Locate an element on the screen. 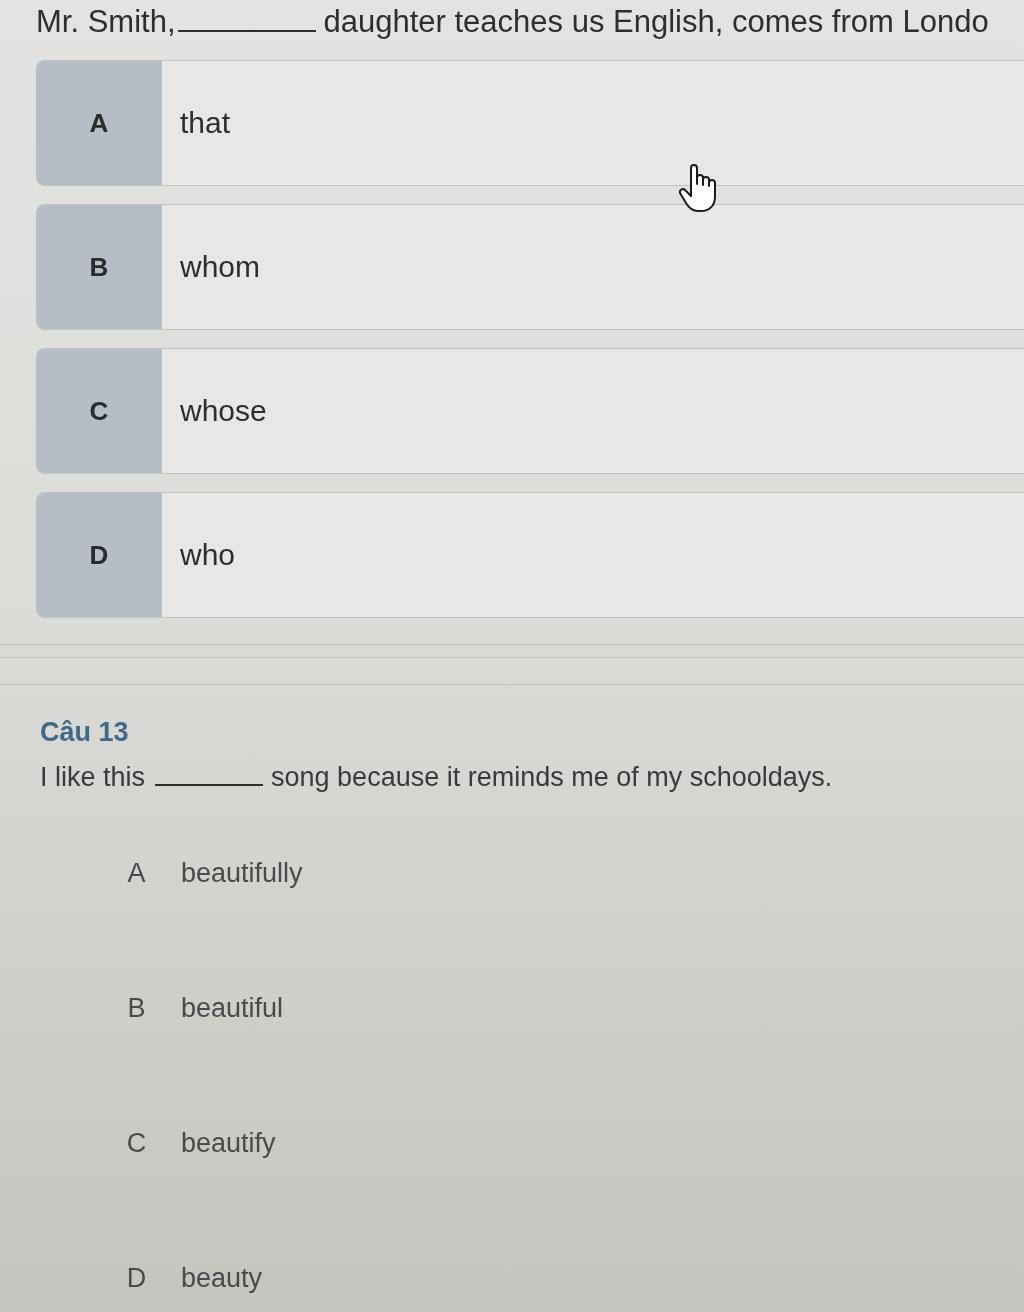  option-text: whose is located at coordinates (223, 411).